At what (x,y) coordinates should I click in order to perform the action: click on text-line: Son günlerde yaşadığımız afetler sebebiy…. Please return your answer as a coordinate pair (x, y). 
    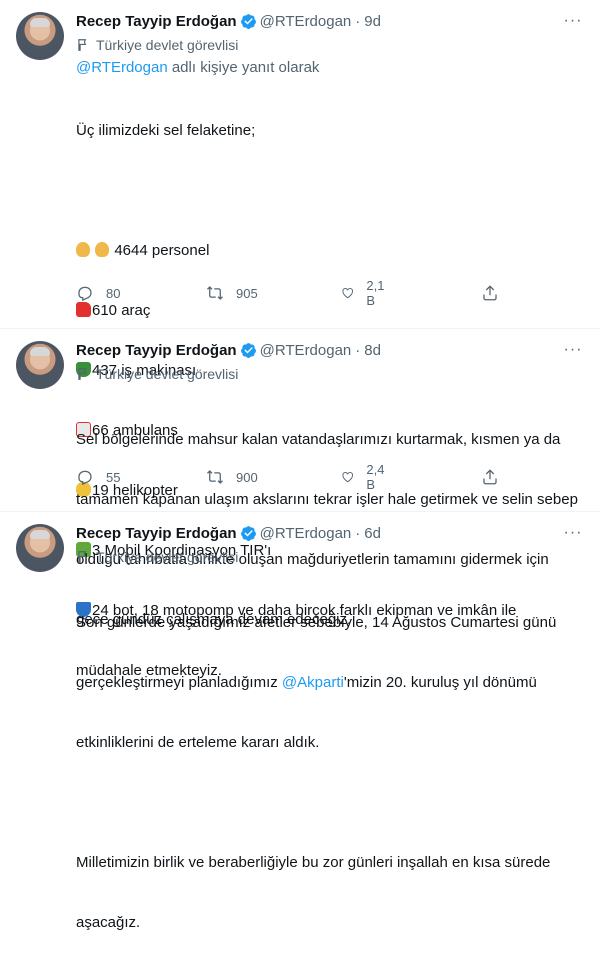
    Looking at the image, I should click on (316, 622).